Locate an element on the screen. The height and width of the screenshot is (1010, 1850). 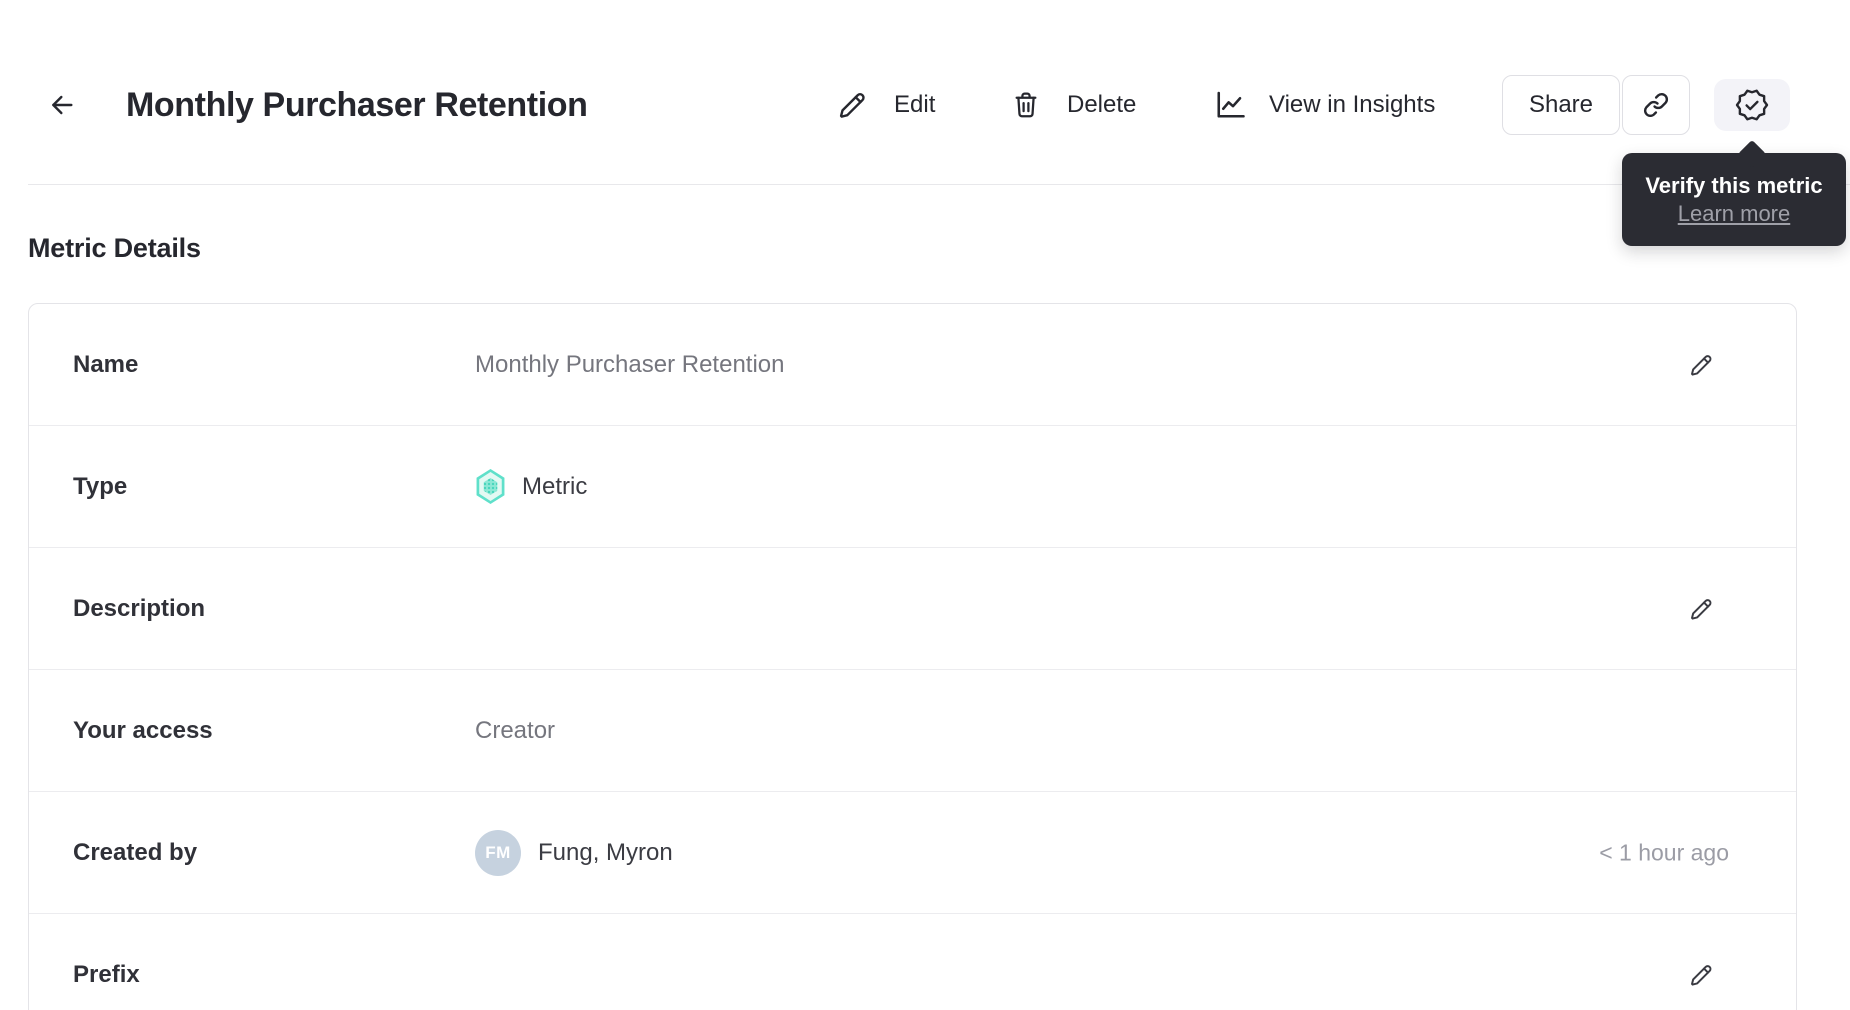
tooltip-title: Verify this metric is located at coordinates (1734, 185).